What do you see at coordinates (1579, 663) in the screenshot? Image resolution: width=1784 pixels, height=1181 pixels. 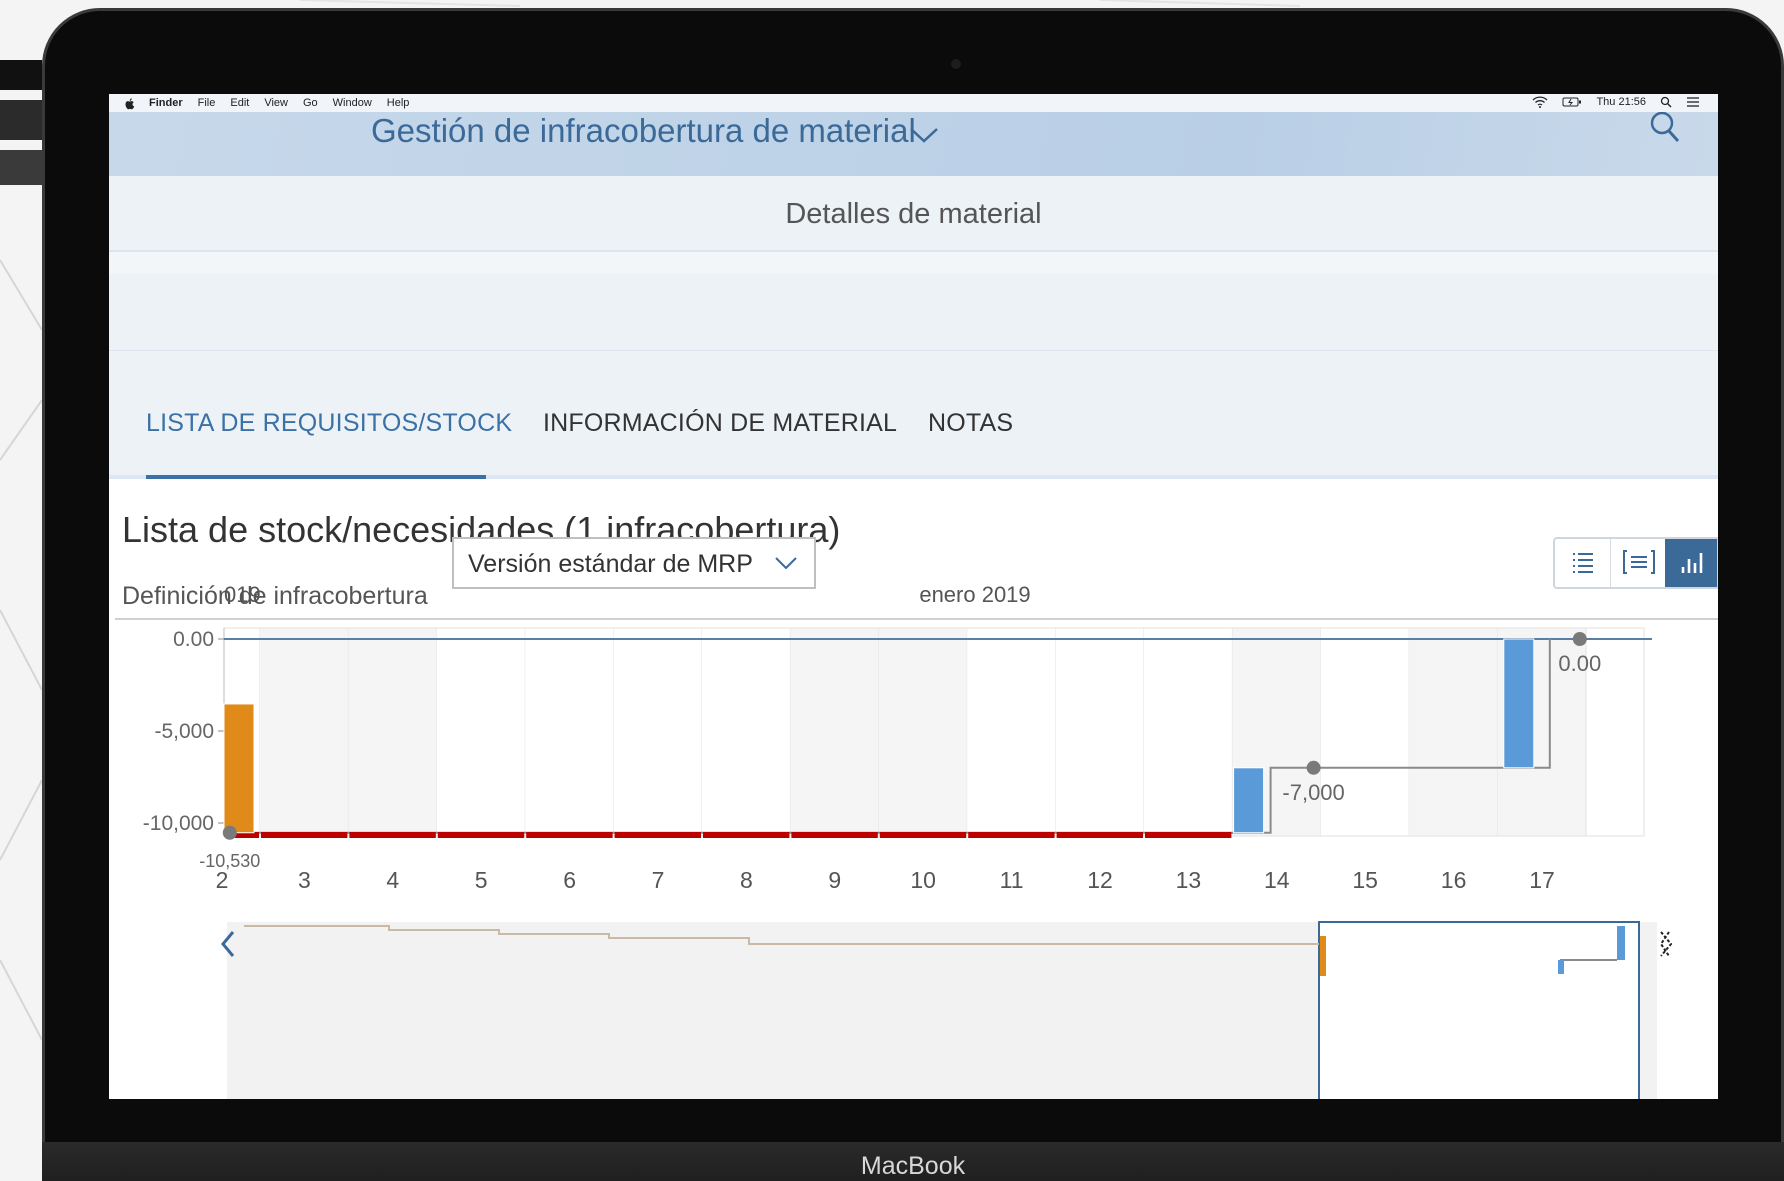 I see `balance-label: 0.00` at bounding box center [1579, 663].